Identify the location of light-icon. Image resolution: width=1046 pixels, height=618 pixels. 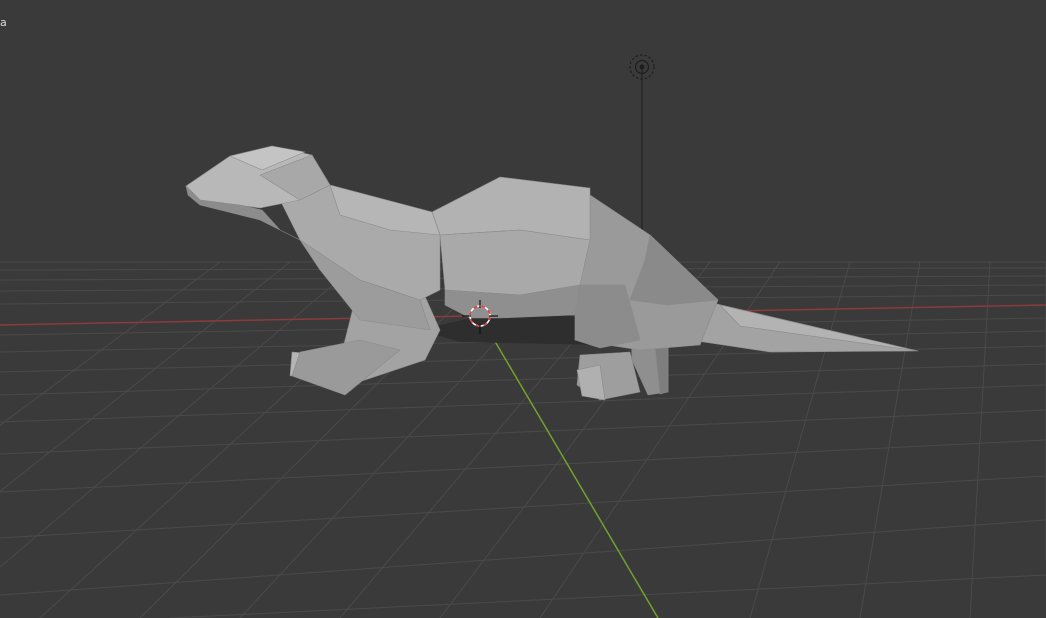
(642, 143).